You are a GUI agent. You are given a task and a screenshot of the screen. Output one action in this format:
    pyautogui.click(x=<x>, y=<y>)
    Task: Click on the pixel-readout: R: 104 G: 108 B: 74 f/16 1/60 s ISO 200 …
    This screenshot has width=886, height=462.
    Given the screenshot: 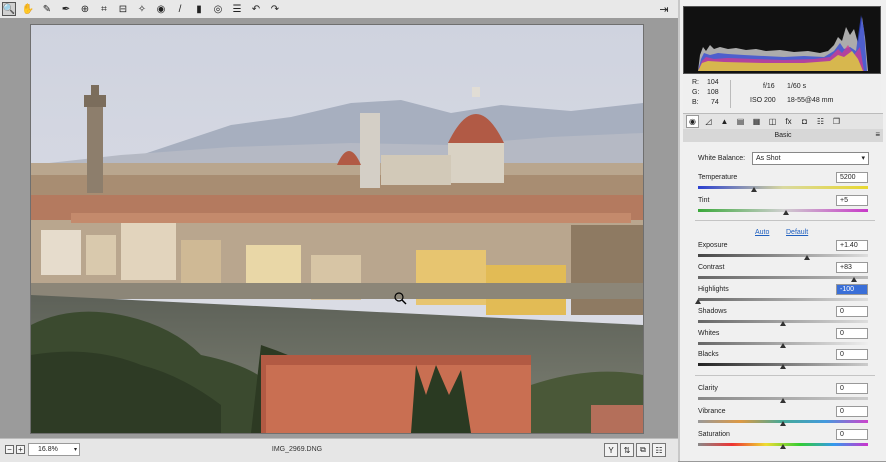 What is the action you would take?
    pyautogui.click(x=782, y=94)
    